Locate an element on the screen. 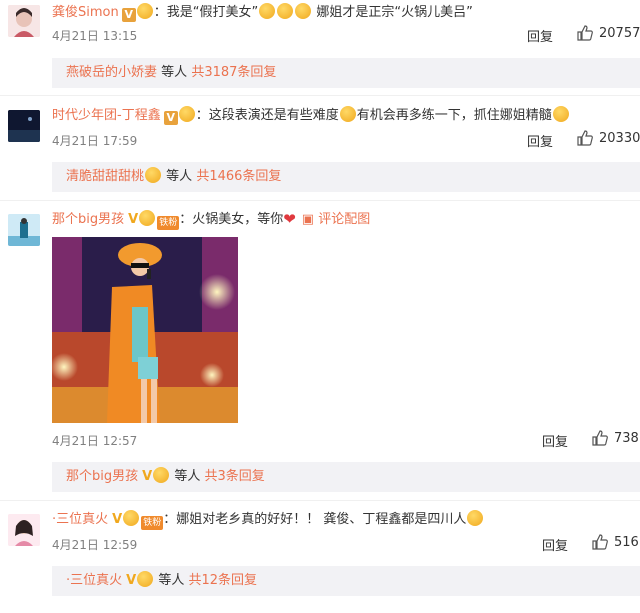  reply-count: 共1466条回复 is located at coordinates (238, 176).